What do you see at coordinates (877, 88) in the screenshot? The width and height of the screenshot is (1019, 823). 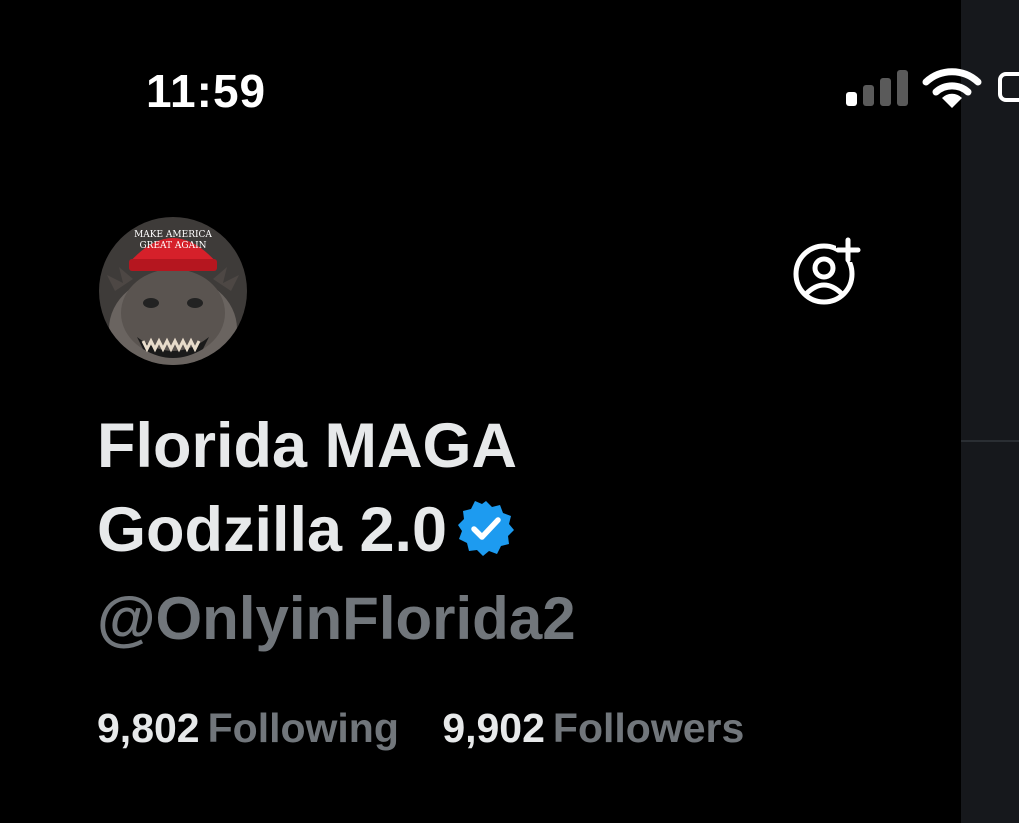 I see `cellular-signal-icon` at bounding box center [877, 88].